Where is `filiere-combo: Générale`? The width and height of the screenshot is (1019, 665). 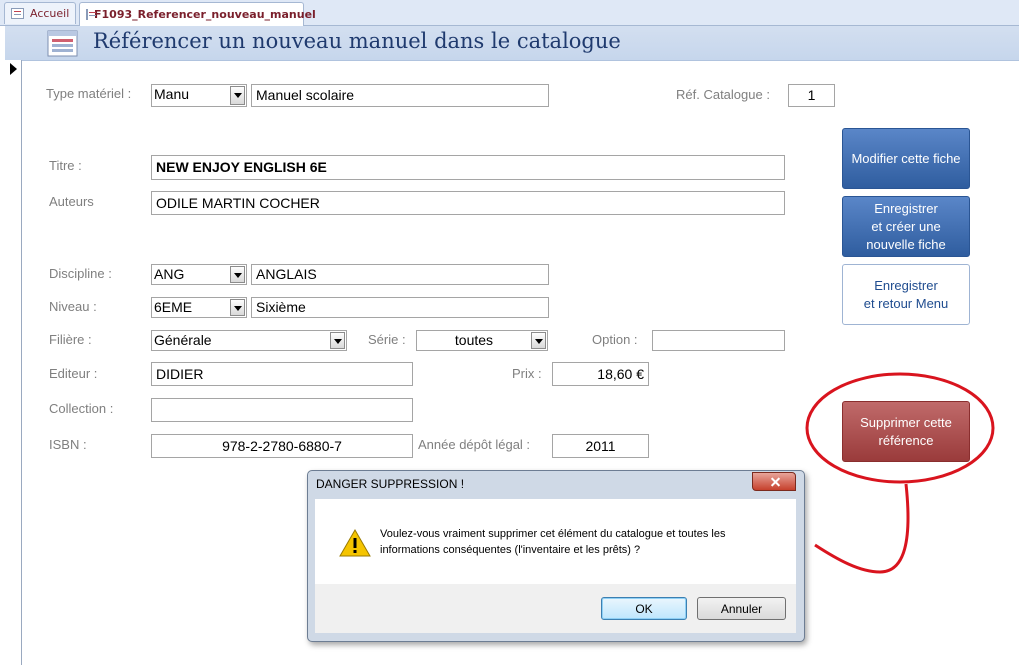
filiere-combo: Générale is located at coordinates (249, 340).